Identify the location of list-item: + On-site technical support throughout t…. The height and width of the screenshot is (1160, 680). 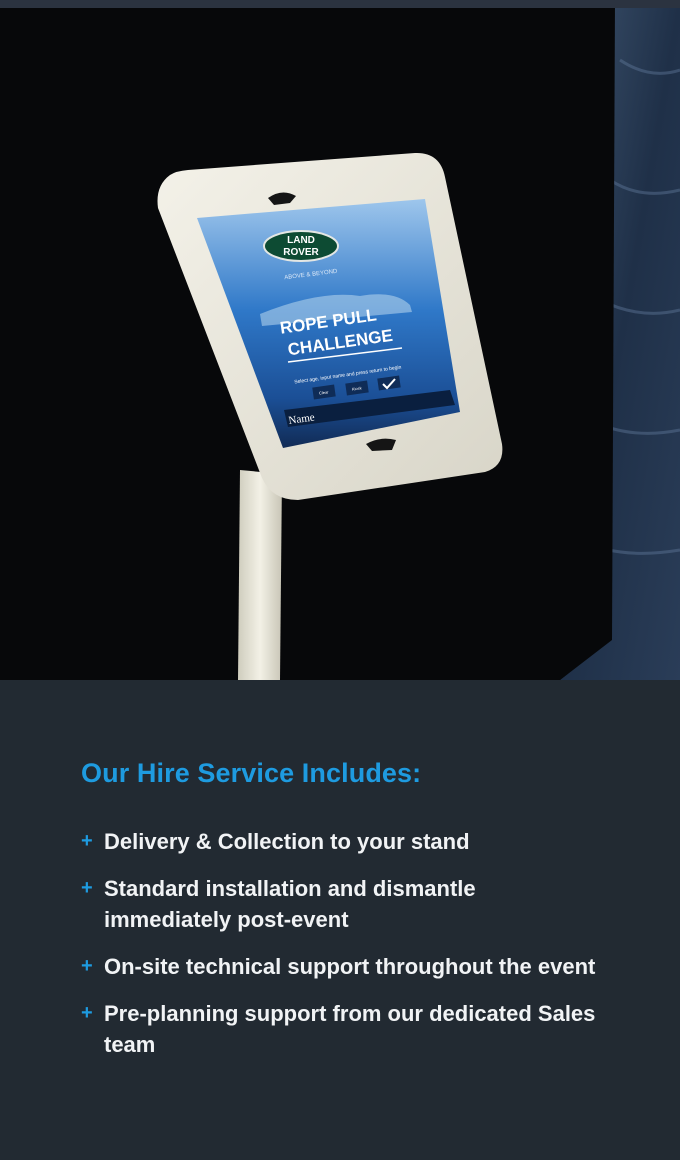
(341, 966).